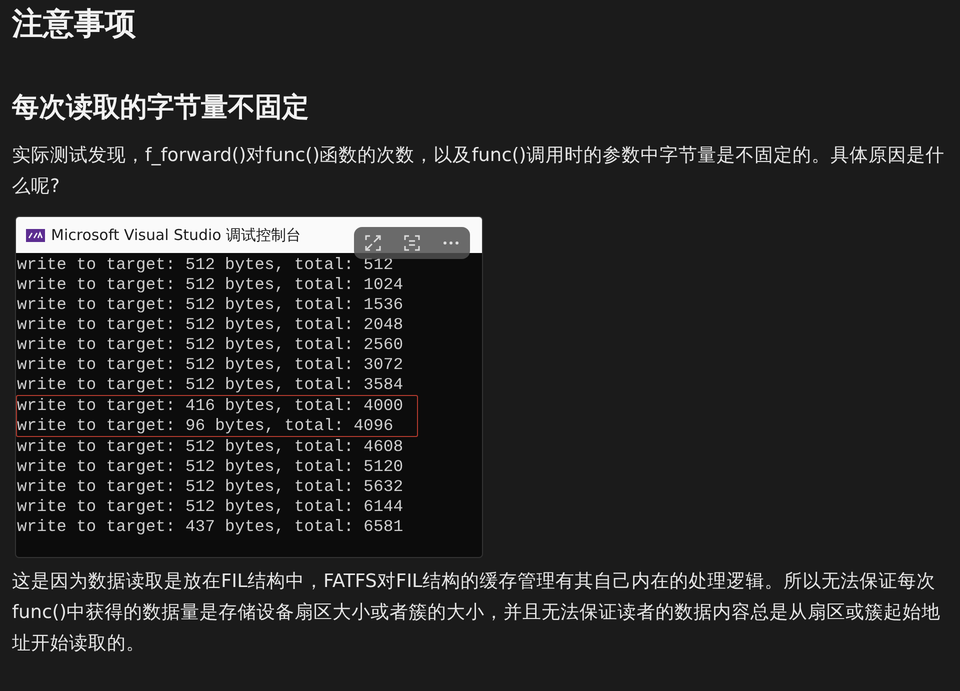 This screenshot has height=691, width=960. I want to click on console-line: write to target: 512 bytes, total: 1024, so click(210, 285).